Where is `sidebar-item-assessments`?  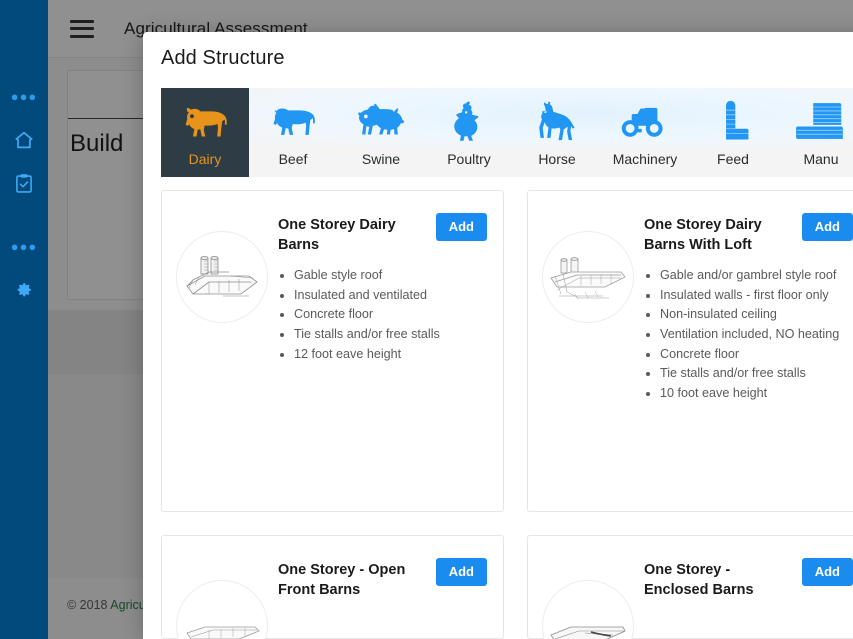
sidebar-item-assessments is located at coordinates (24, 184).